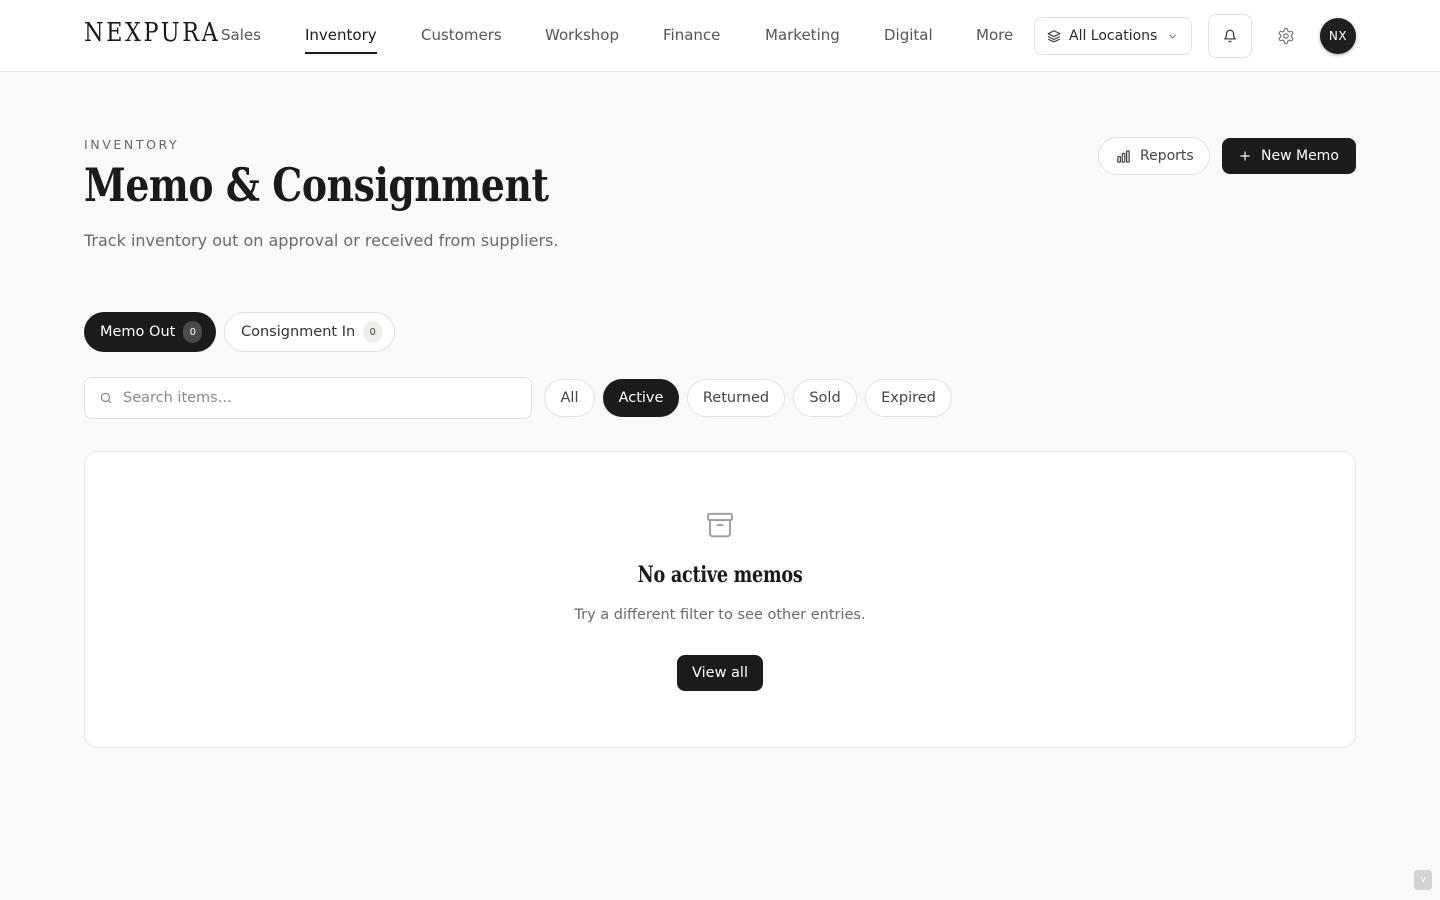  I want to click on view-all-button: View all, so click(720, 673).